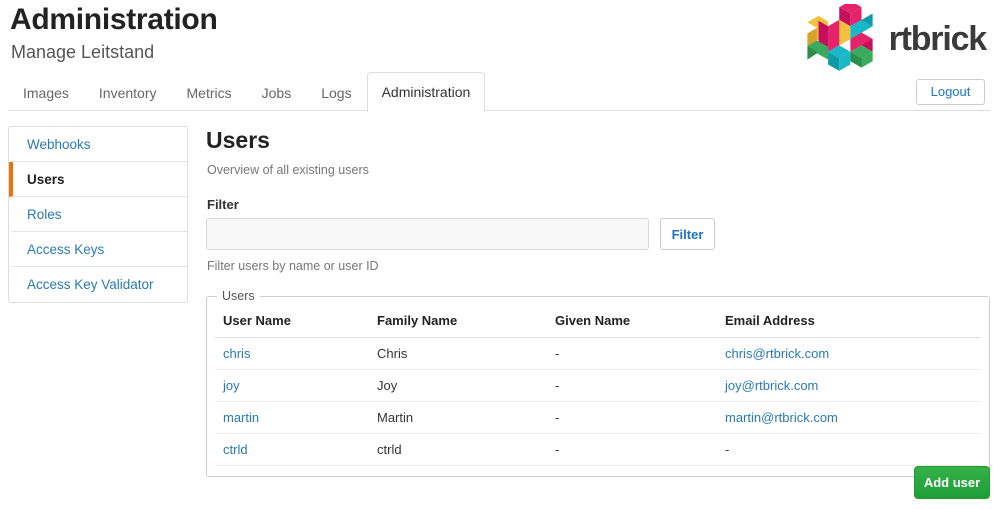 This screenshot has height=509, width=998. Describe the element at coordinates (277, 93) in the screenshot. I see `tab-jobs: Jobs` at that location.